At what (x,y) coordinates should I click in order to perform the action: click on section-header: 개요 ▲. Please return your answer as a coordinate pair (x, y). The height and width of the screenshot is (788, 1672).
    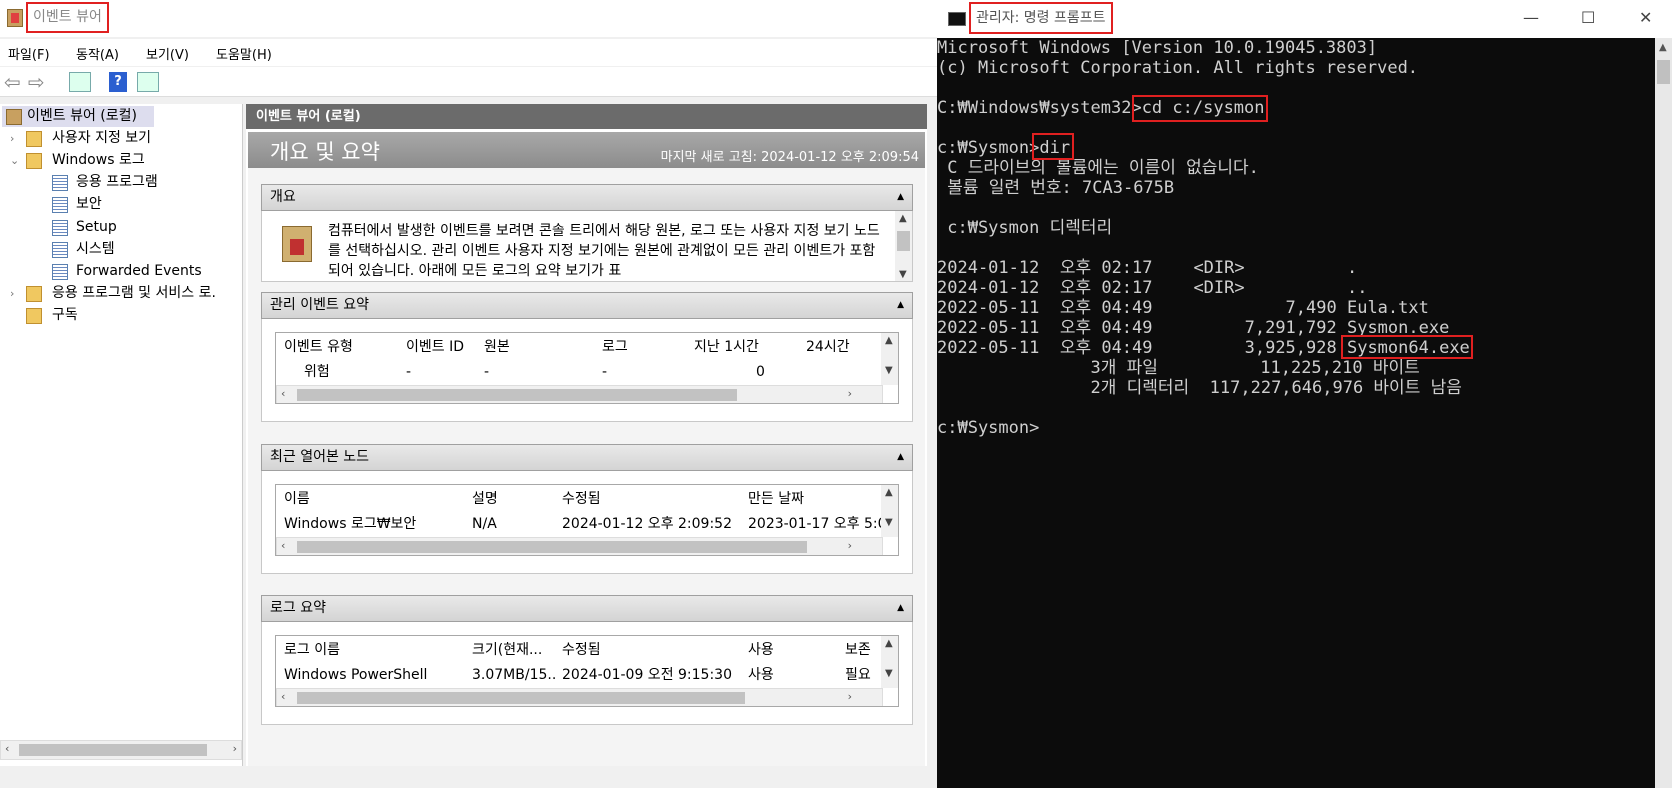
    Looking at the image, I should click on (587, 197).